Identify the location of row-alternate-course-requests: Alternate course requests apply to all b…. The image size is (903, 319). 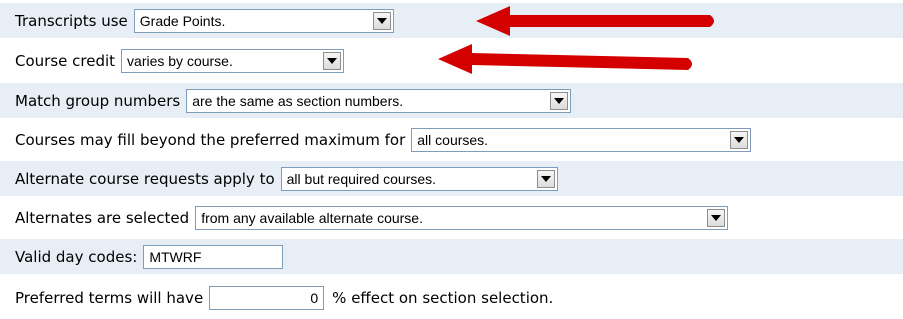
(451, 178).